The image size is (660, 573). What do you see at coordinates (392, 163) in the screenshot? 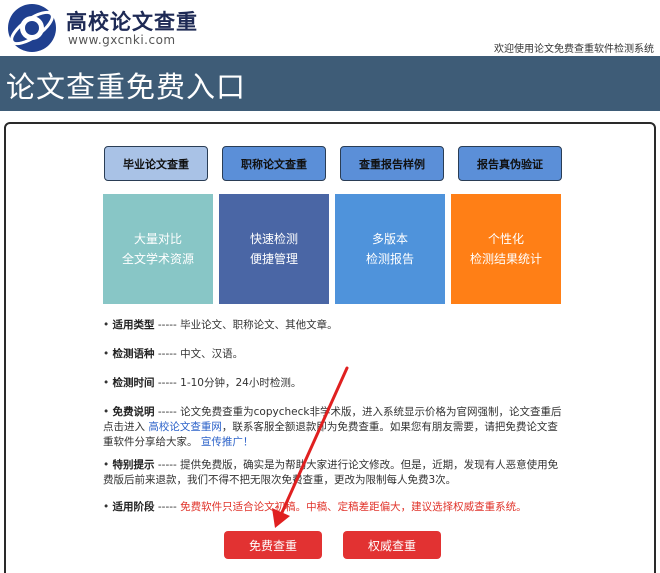
I see `tab-report-sample: 查重报告样例` at bounding box center [392, 163].